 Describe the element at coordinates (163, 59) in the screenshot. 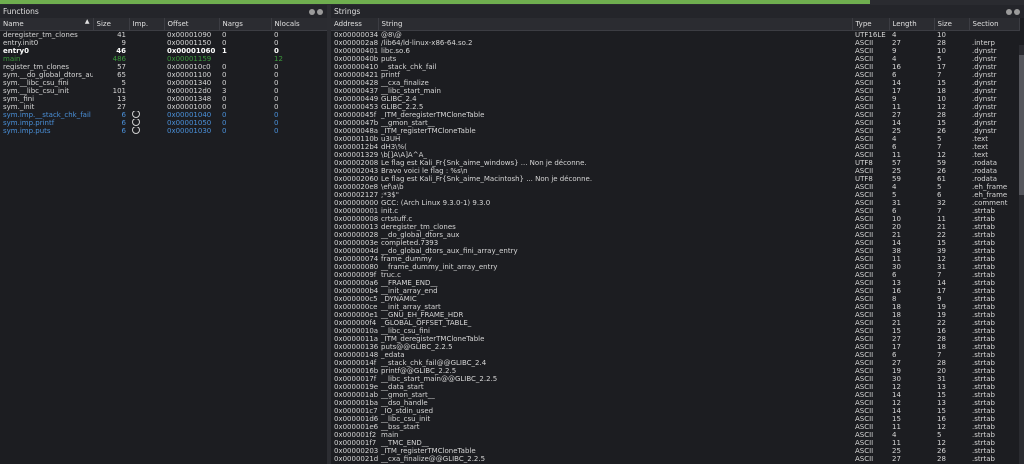

I see `function-row: main 486 0x00001159 12` at that location.